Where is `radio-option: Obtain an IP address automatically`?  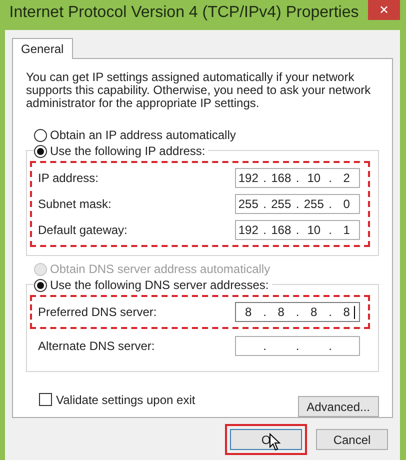
radio-option: Obtain an IP address automatically is located at coordinates (136, 135).